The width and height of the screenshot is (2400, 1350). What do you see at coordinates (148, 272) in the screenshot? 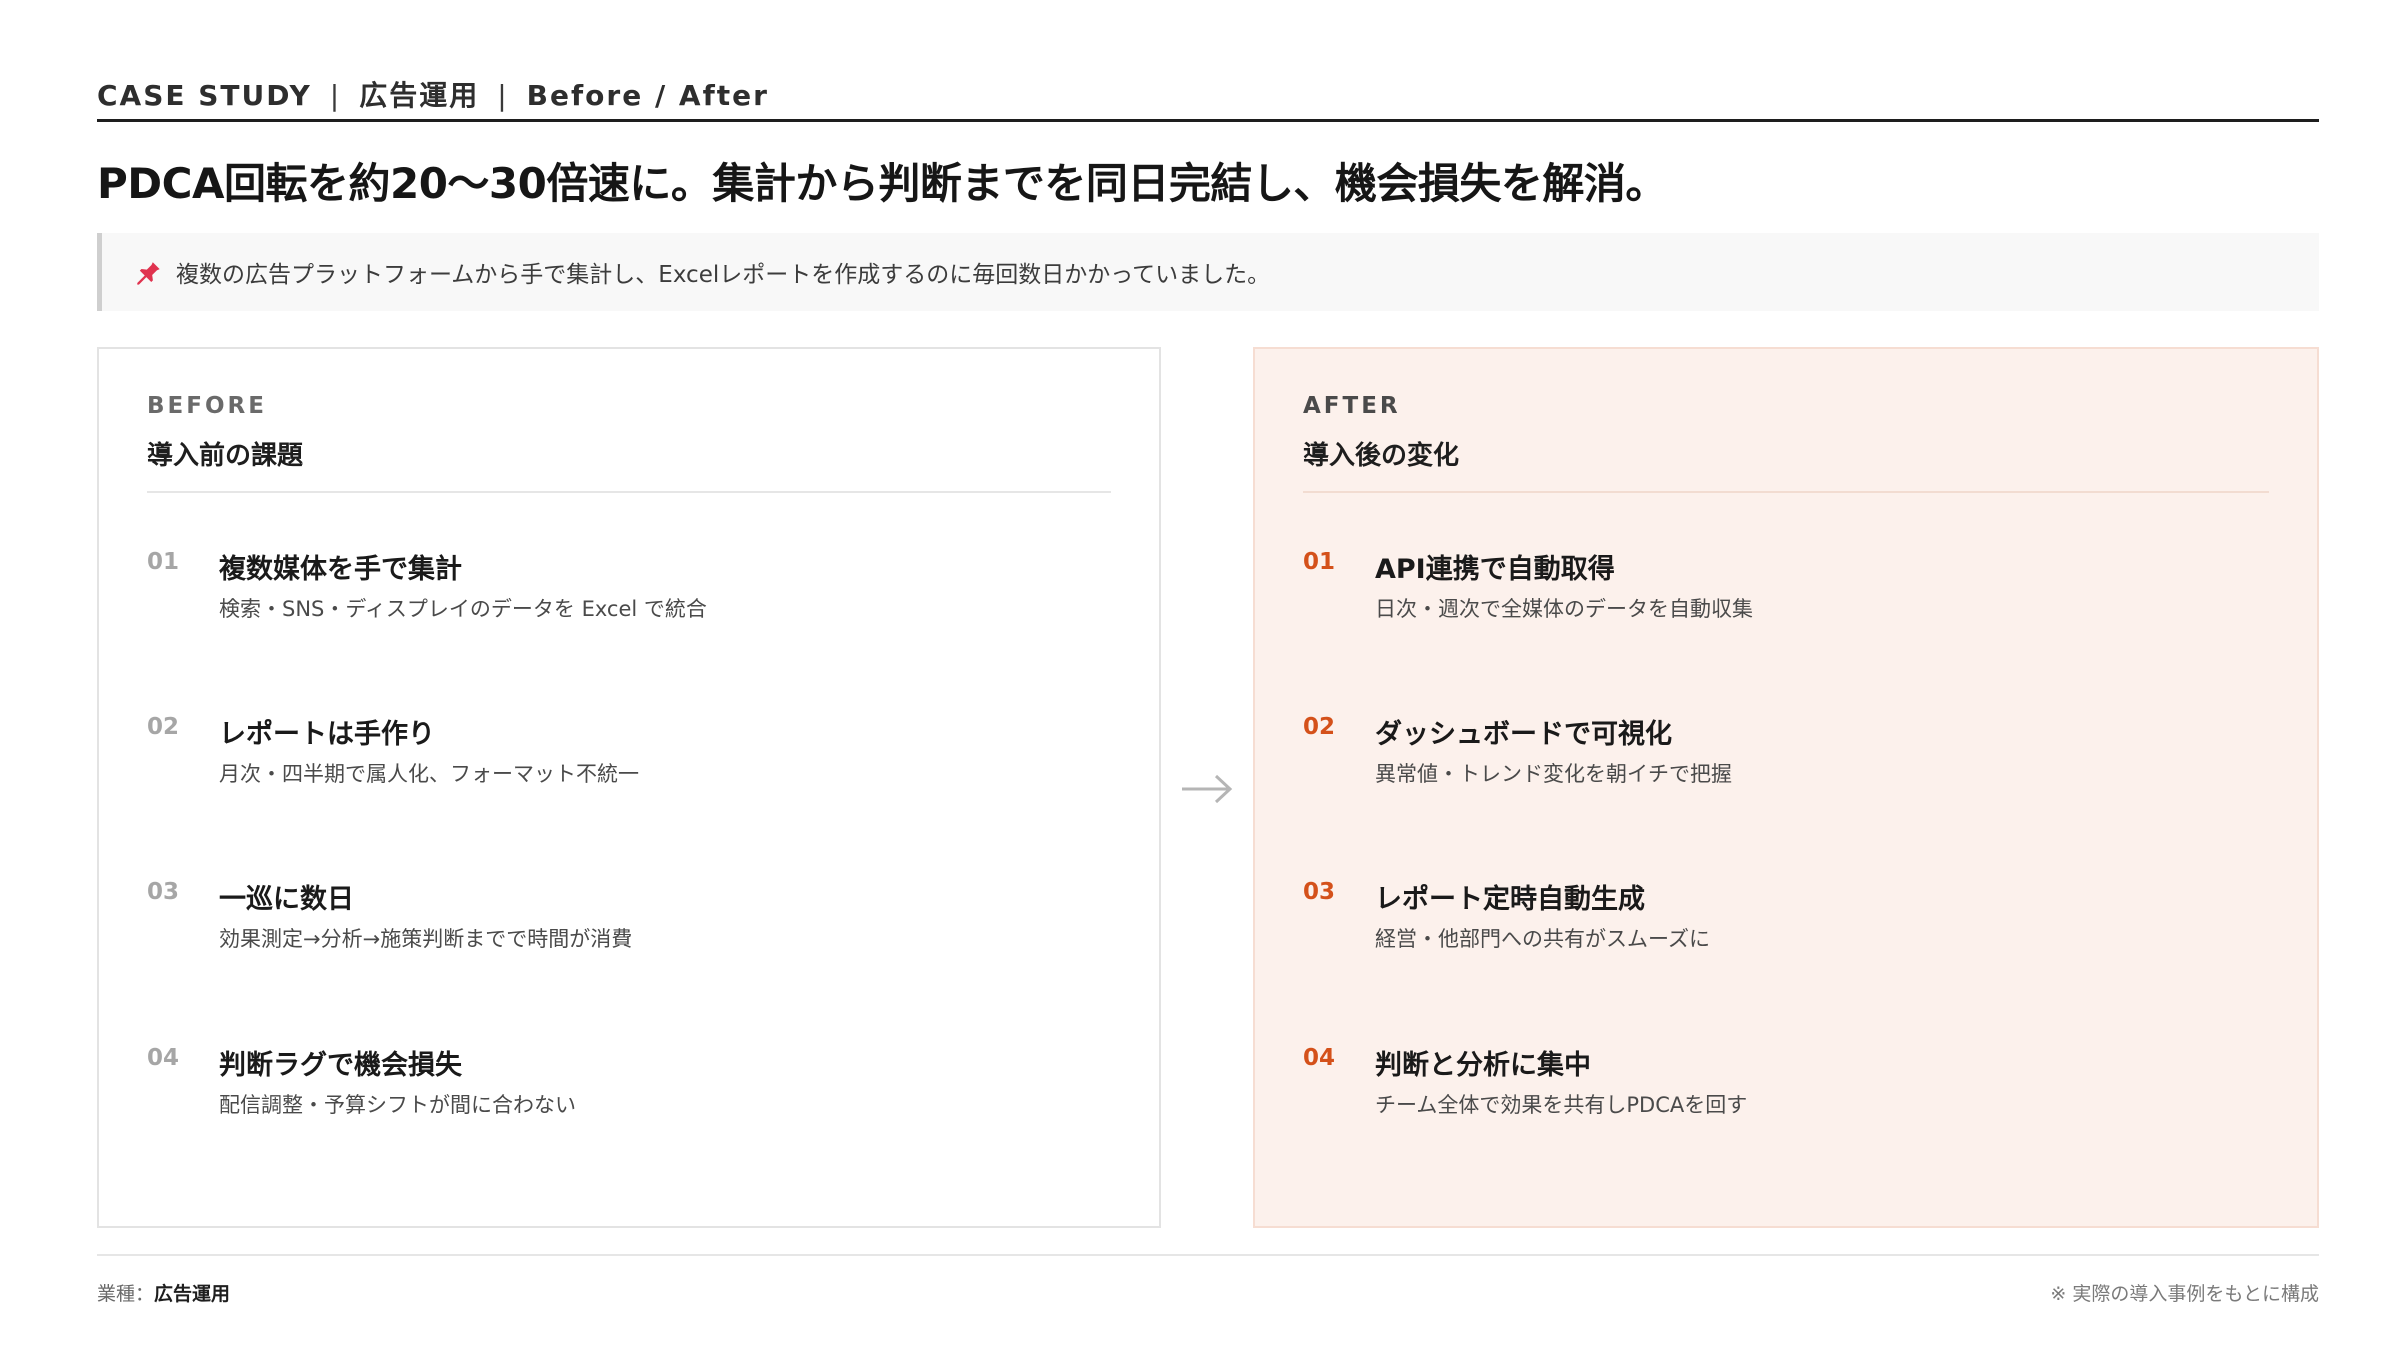
I see `pushpin-icon` at bounding box center [148, 272].